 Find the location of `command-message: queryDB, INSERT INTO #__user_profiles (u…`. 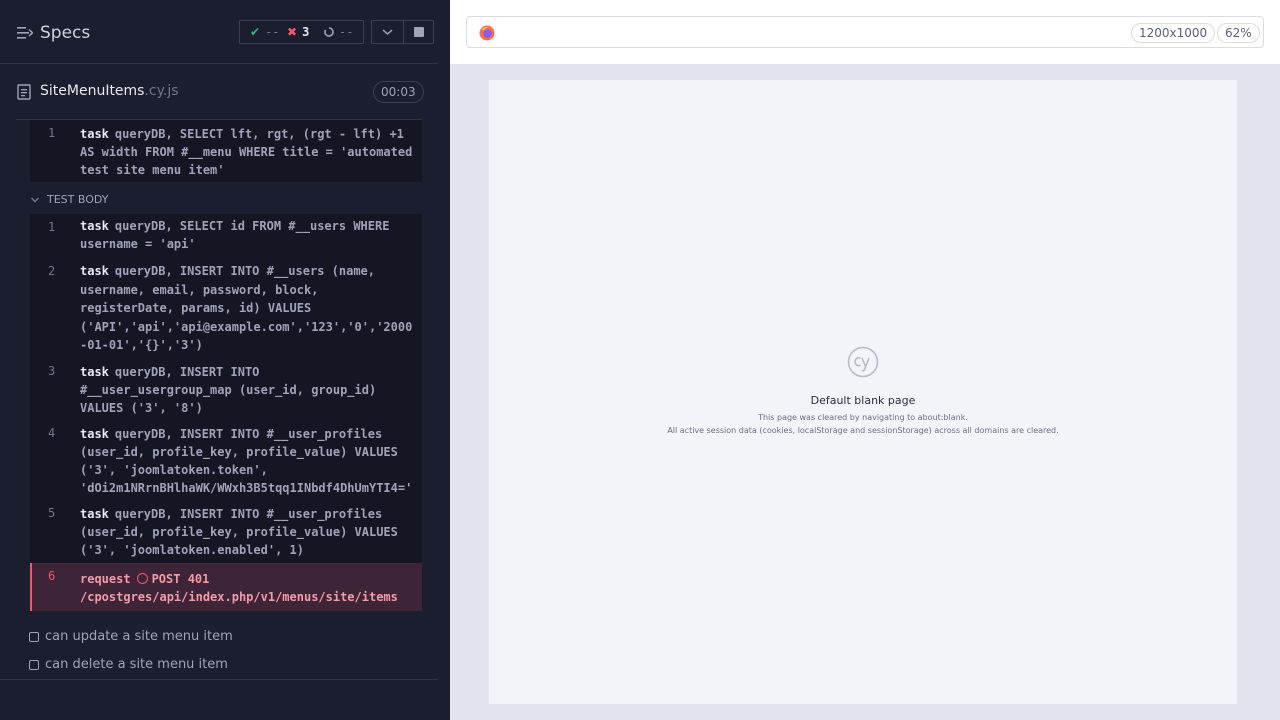

command-message: queryDB, INSERT INTO #__user_profiles (u… is located at coordinates (239, 532).